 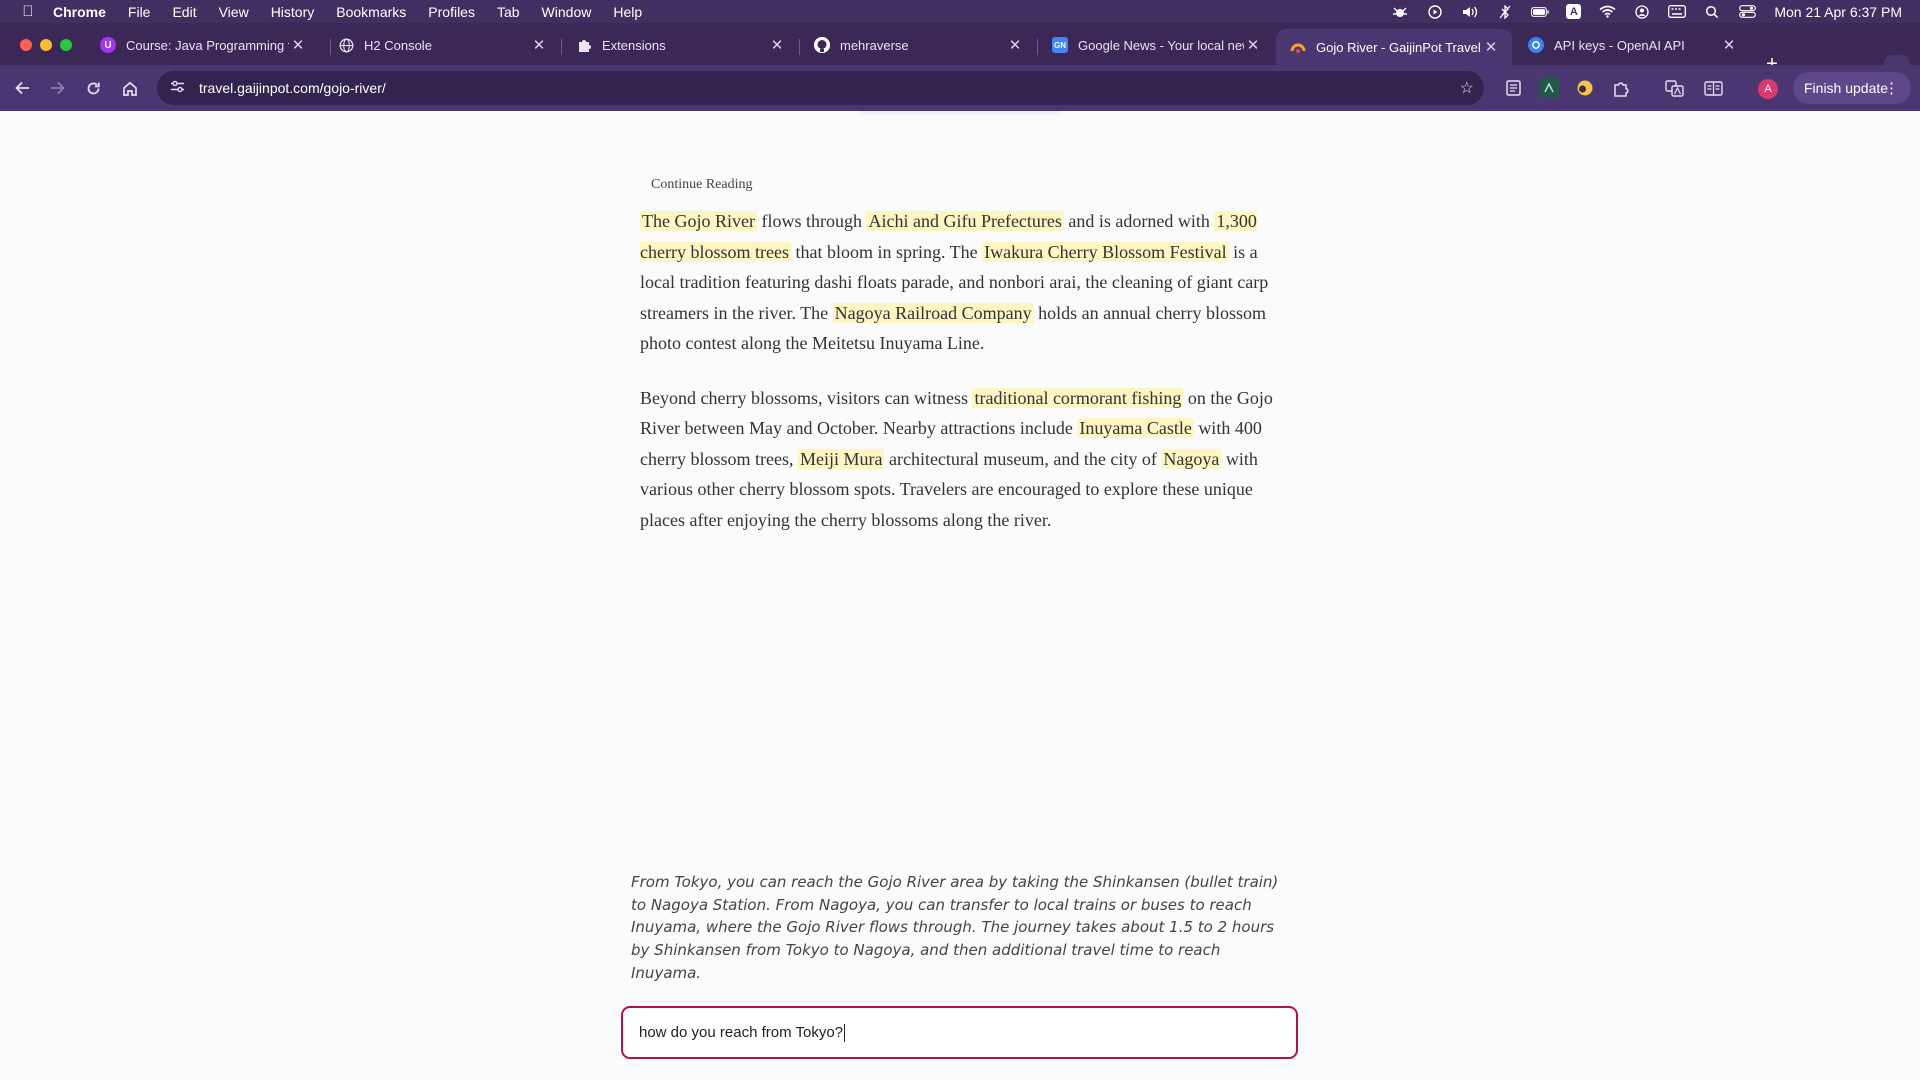 What do you see at coordinates (1191, 458) in the screenshot?
I see `highlight-nagoya: Nagoya` at bounding box center [1191, 458].